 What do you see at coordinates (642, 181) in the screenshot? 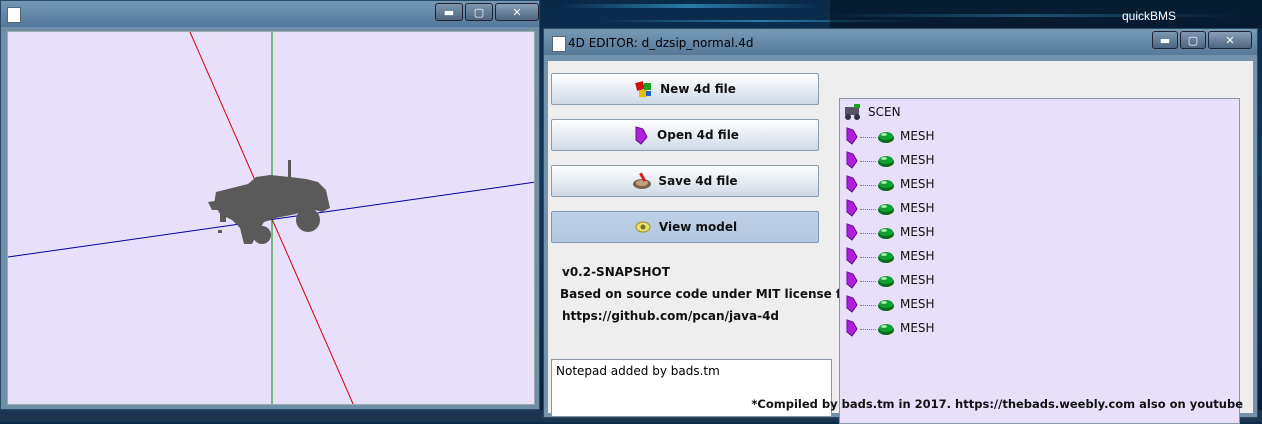
I see `save-file-icon` at bounding box center [642, 181].